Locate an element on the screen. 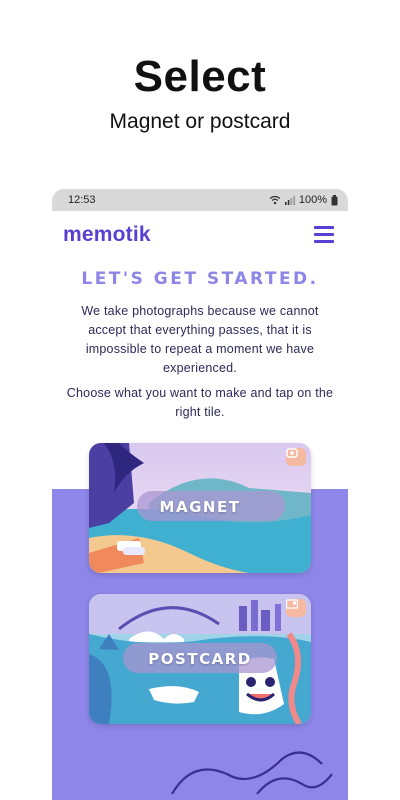 The height and width of the screenshot is (800, 400). postcard-tile: POSTCARD is located at coordinates (200, 659).